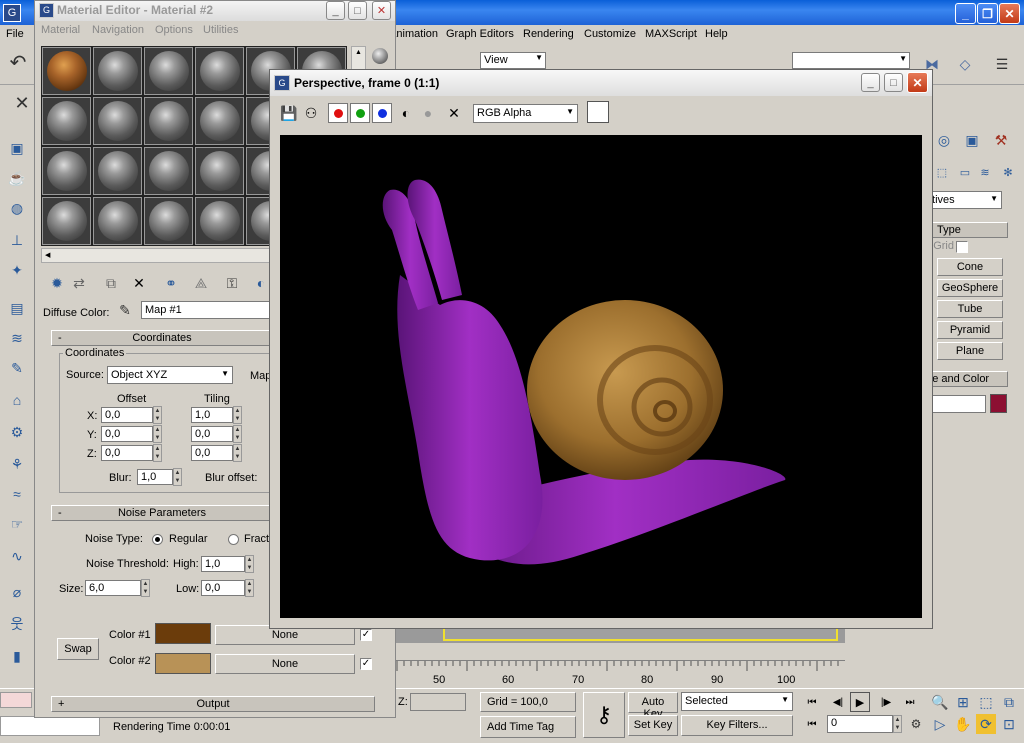 The height and width of the screenshot is (743, 1024). What do you see at coordinates (17, 656) in the screenshot?
I see `cylinder-icon: ▮` at bounding box center [17, 656].